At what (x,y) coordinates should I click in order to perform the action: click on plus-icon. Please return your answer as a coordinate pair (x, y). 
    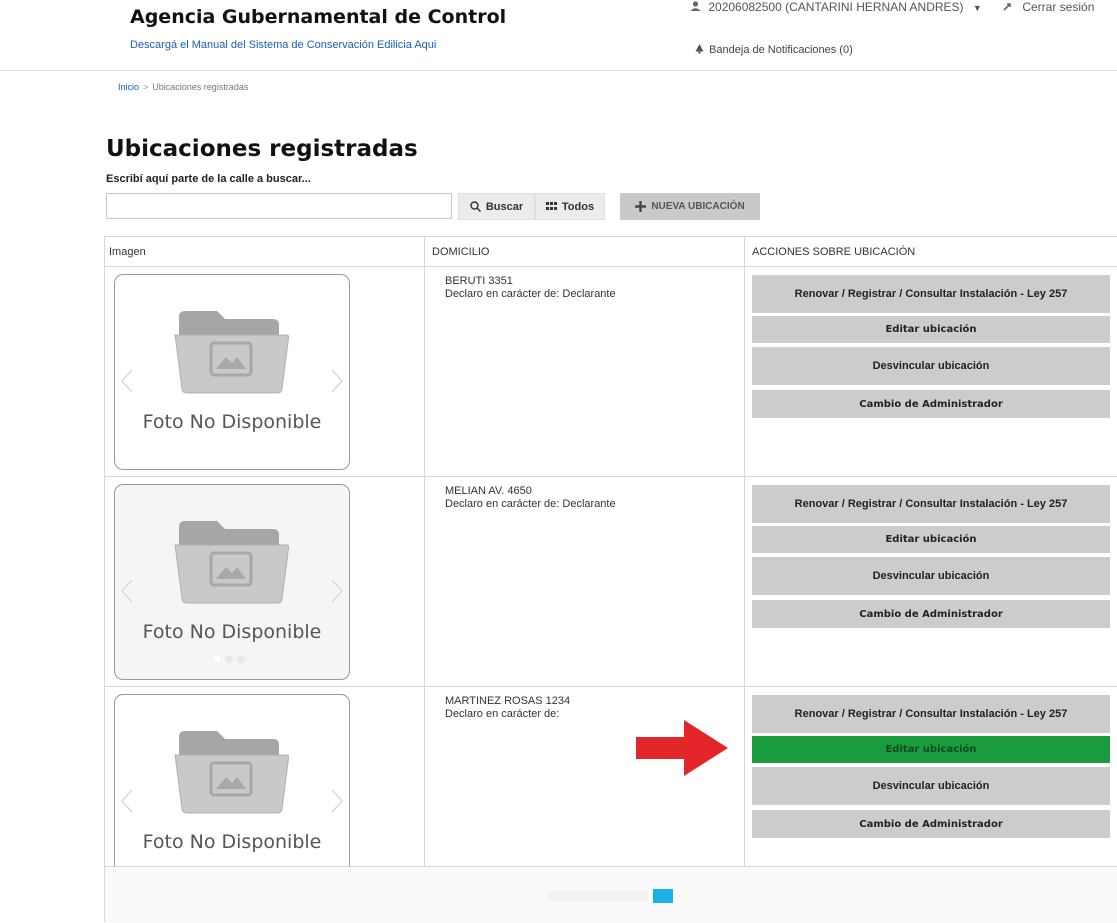
    Looking at the image, I should click on (641, 206).